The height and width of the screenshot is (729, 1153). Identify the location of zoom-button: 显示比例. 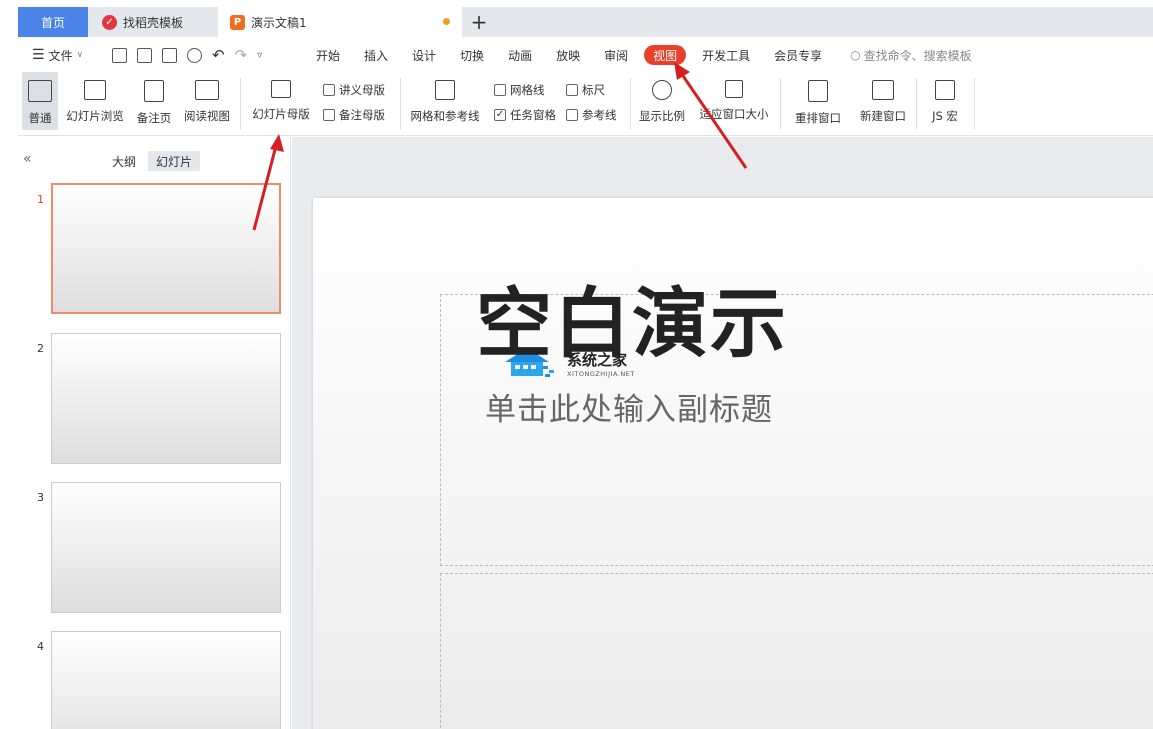
(662, 98).